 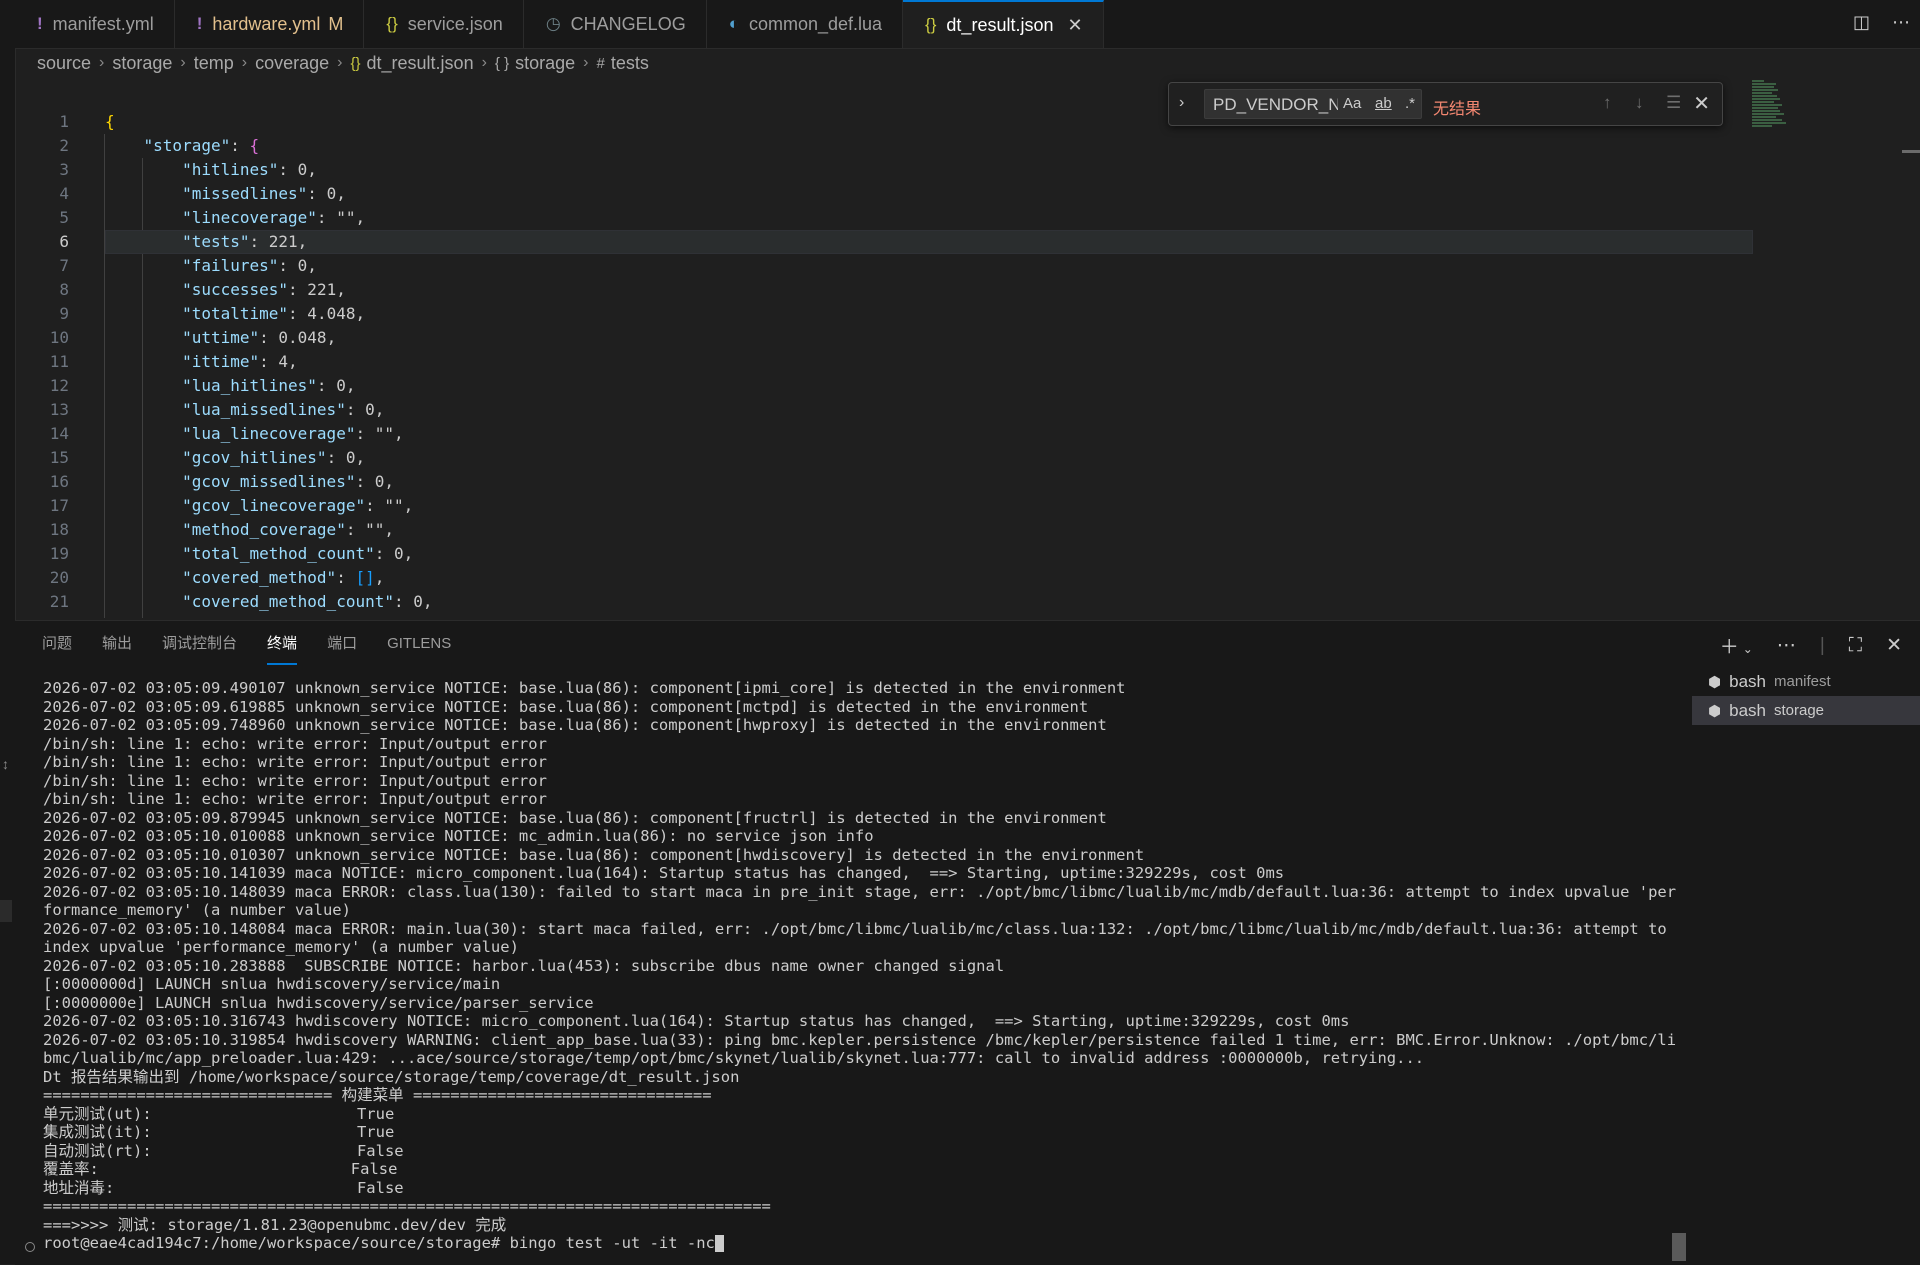 I want to click on whole-word-icon: ab, so click(x=1383, y=103).